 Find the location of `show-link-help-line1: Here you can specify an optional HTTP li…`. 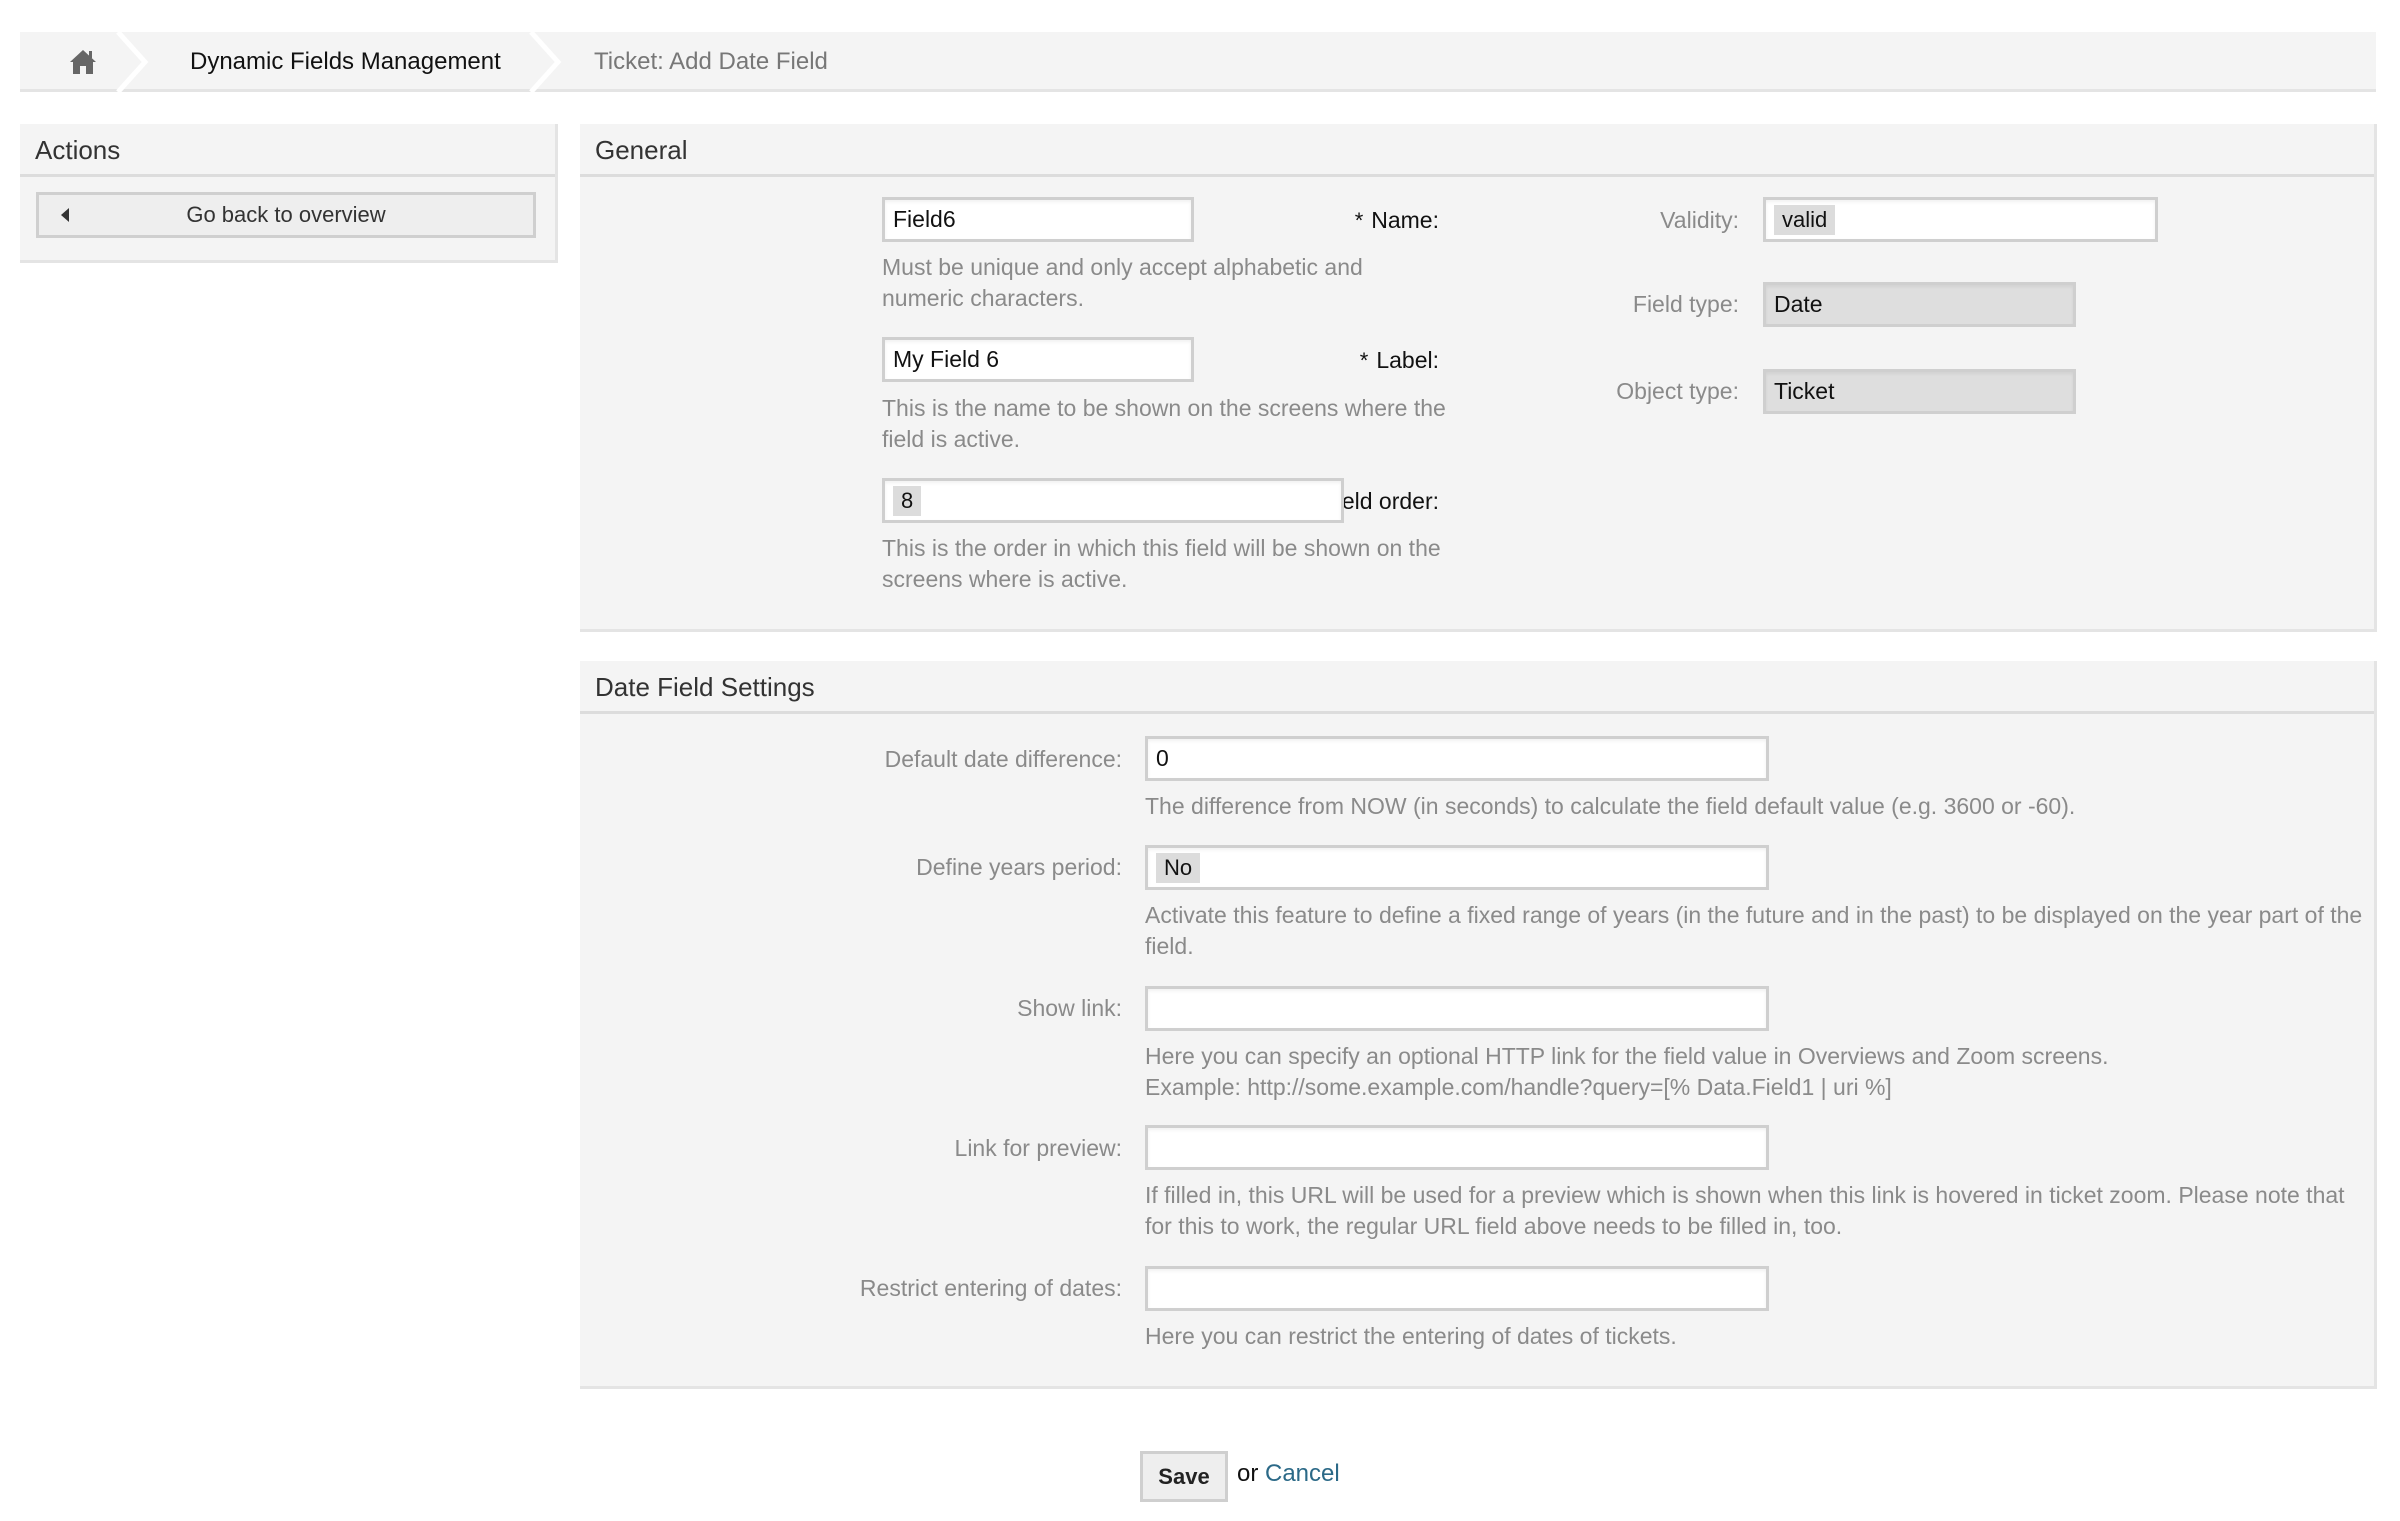

show-link-help-line1: Here you can specify an optional HTTP li… is located at coordinates (1627, 1056).